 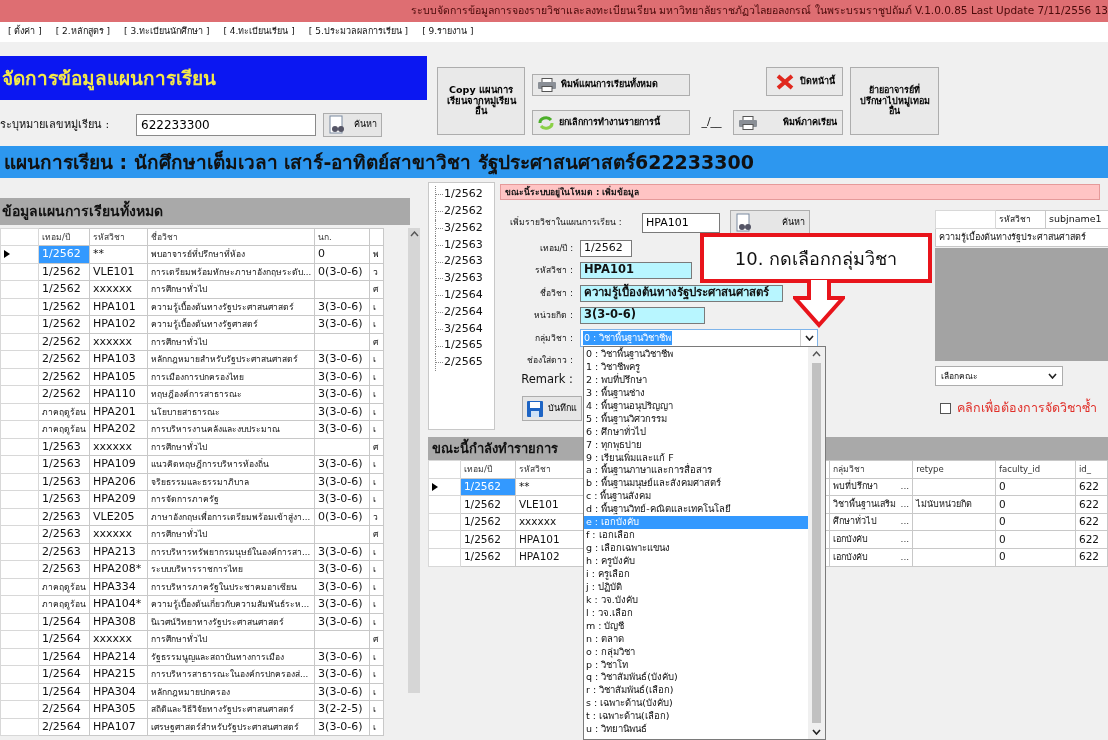 I want to click on dropdown-option: r : วิชาสัมพันธ์(เลือก), so click(x=696, y=691).